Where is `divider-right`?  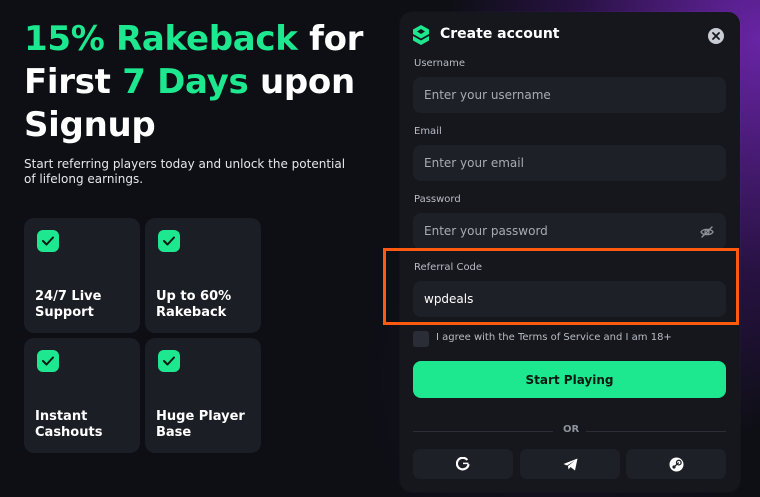
divider-right is located at coordinates (656, 431).